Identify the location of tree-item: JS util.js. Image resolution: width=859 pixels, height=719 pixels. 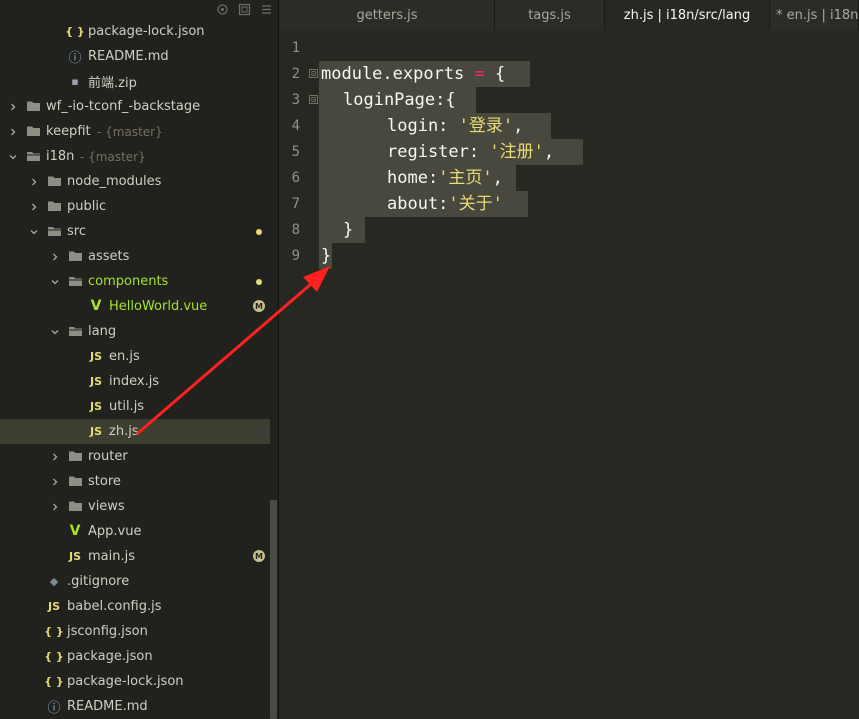
(135, 406).